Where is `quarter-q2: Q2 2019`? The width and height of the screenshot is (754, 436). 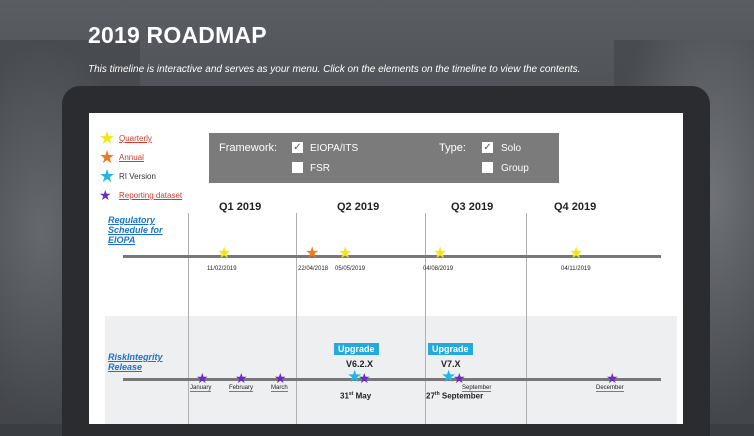
quarter-q2: Q2 2019 is located at coordinates (358, 207).